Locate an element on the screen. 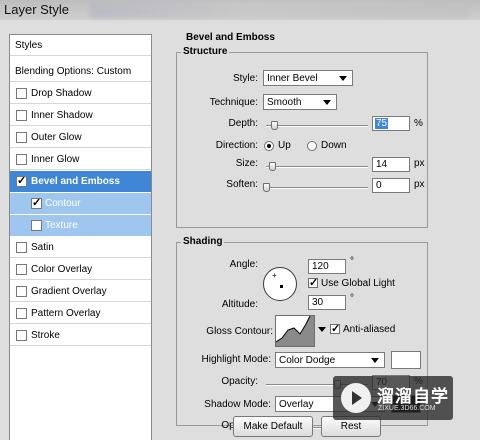  style-item-stroke: Stroke is located at coordinates (80, 335).